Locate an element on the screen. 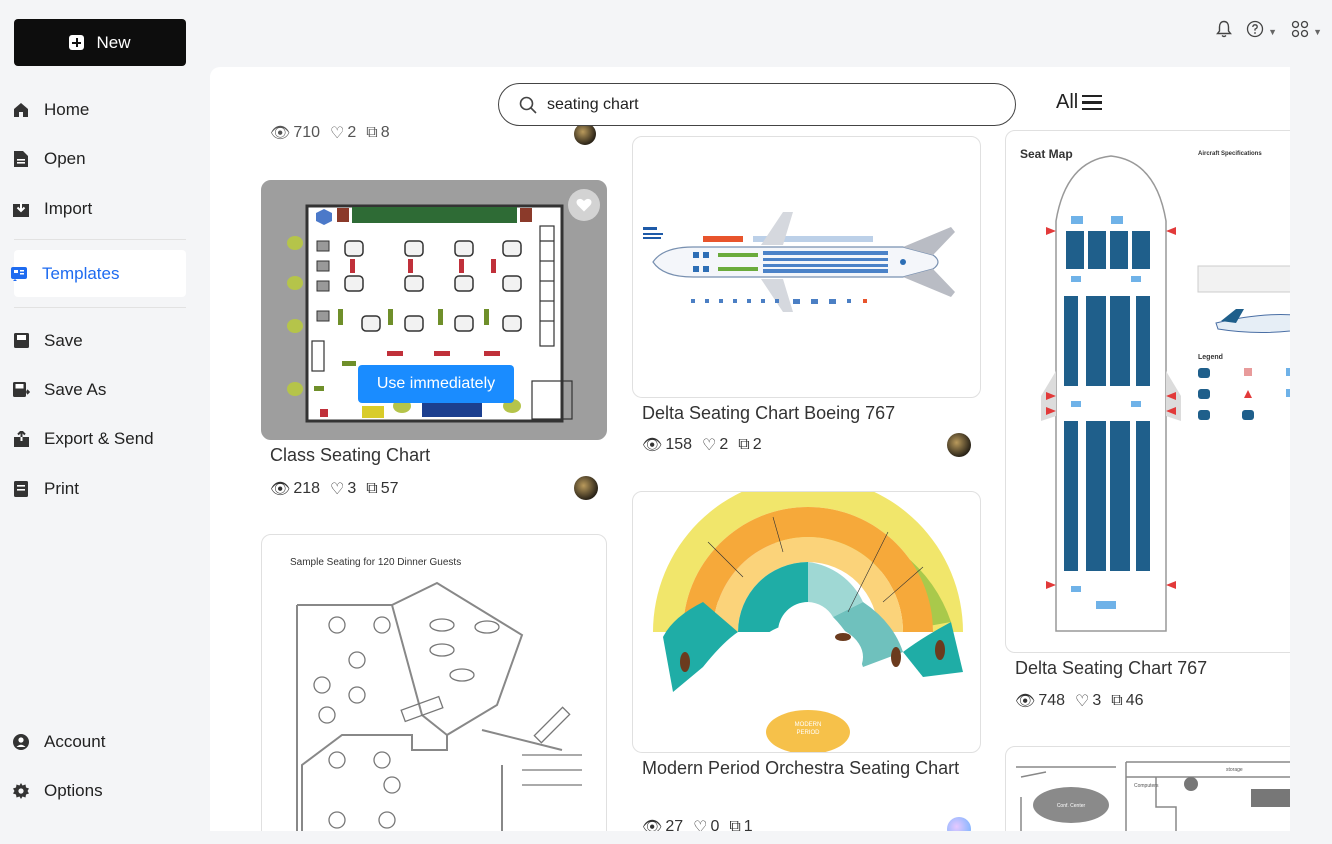 The width and height of the screenshot is (1332, 844). template-thumbnail-orchestra: MODERN PERIOD is located at coordinates (806, 622).